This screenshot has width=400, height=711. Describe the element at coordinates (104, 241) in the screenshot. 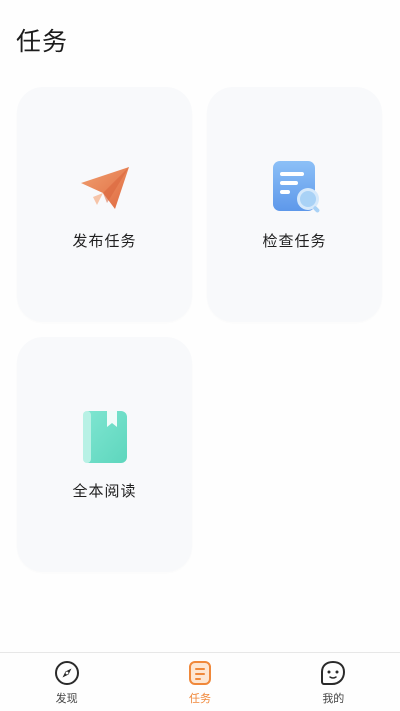

I see `card-label: 发布任务` at that location.